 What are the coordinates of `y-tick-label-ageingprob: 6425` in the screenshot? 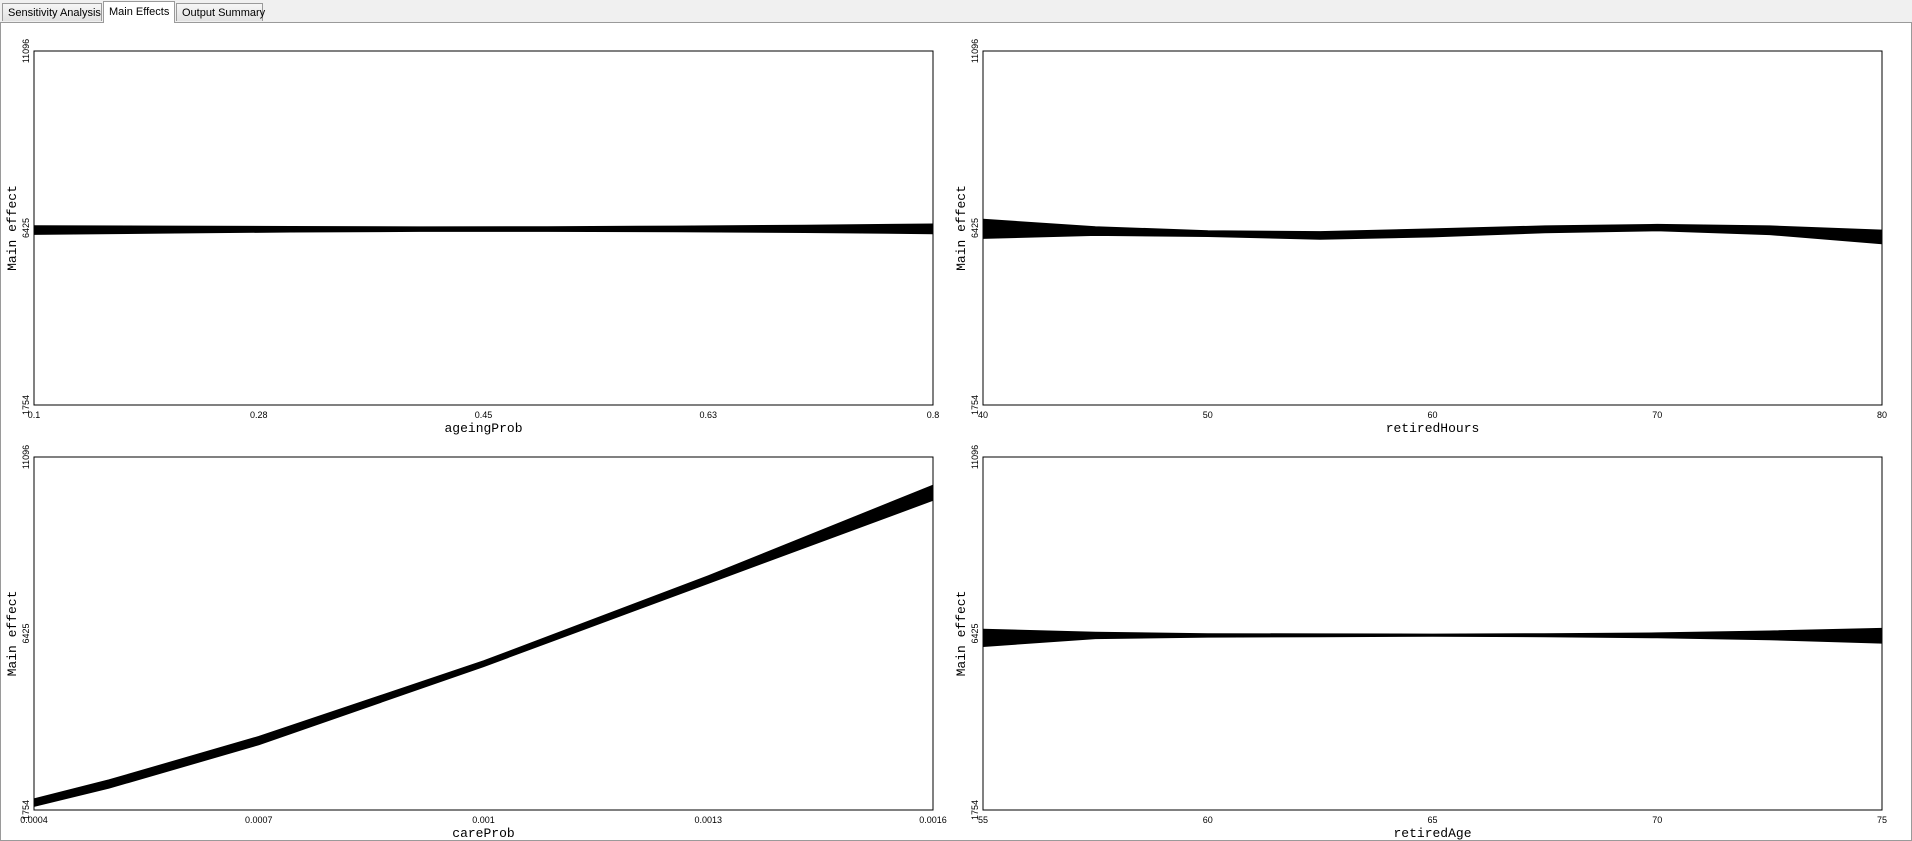 It's located at (26, 228).